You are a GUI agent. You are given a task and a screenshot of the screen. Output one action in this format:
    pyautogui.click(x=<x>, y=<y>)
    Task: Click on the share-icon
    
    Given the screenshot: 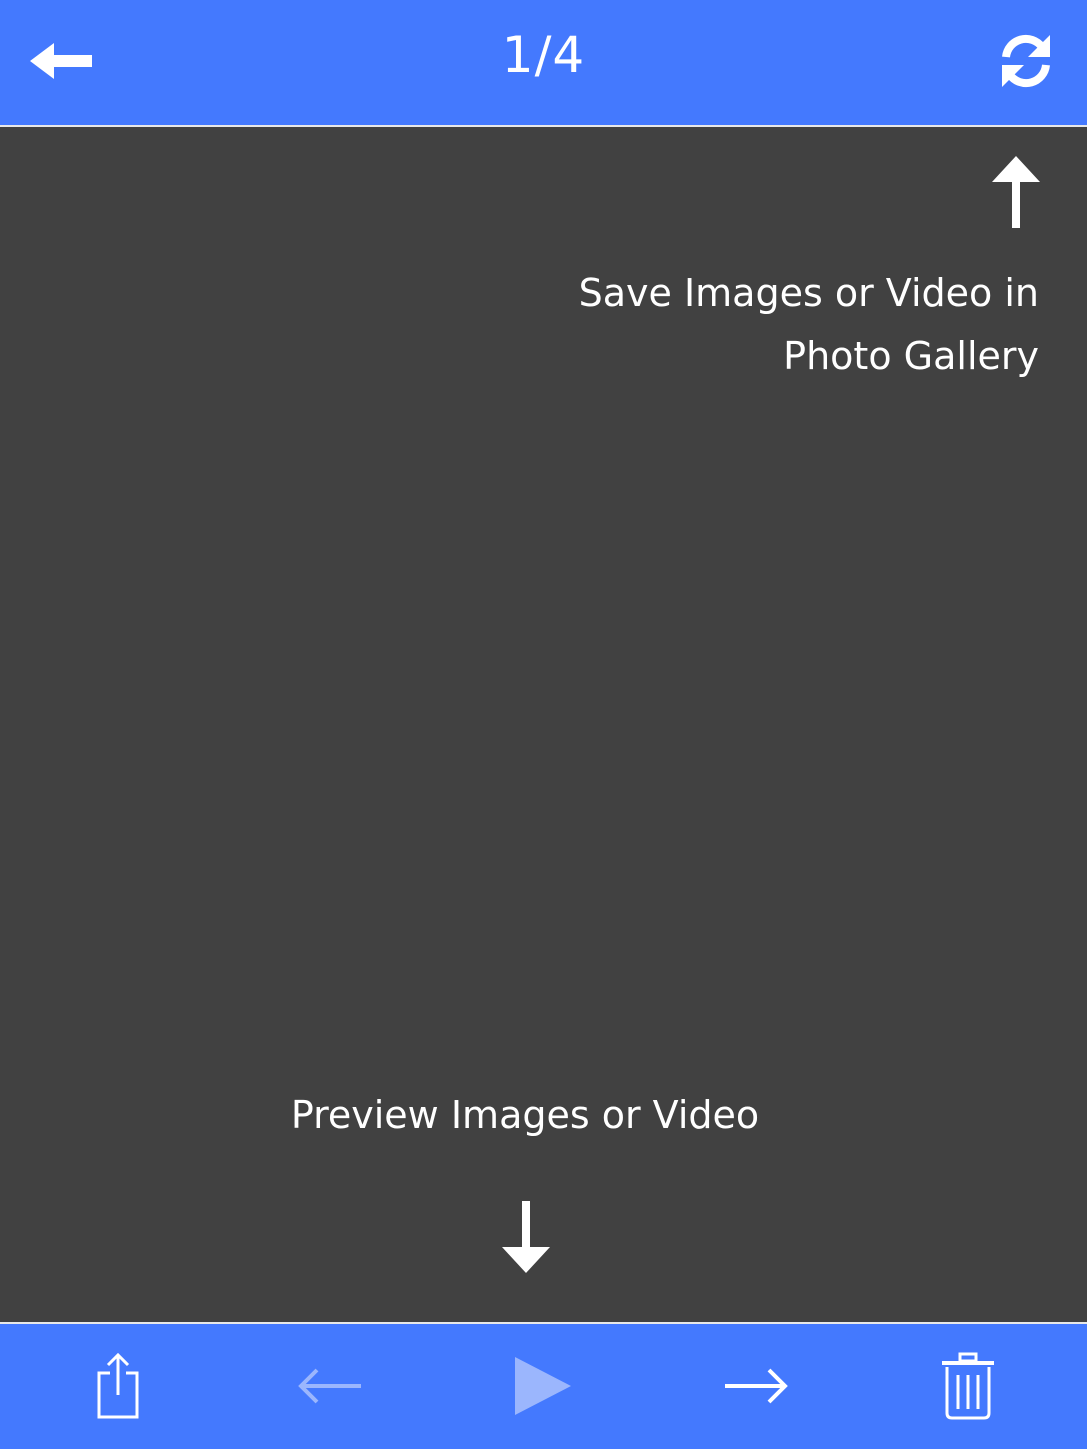 What is the action you would take?
    pyautogui.click(x=118, y=1388)
    